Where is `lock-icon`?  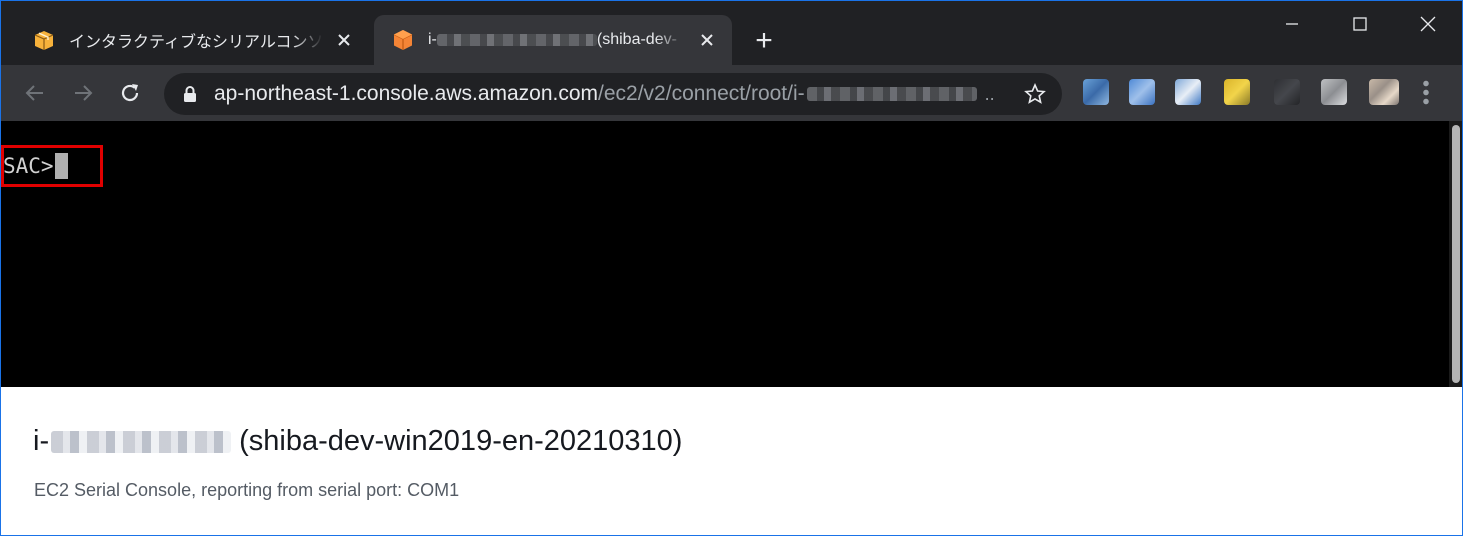 lock-icon is located at coordinates (190, 94).